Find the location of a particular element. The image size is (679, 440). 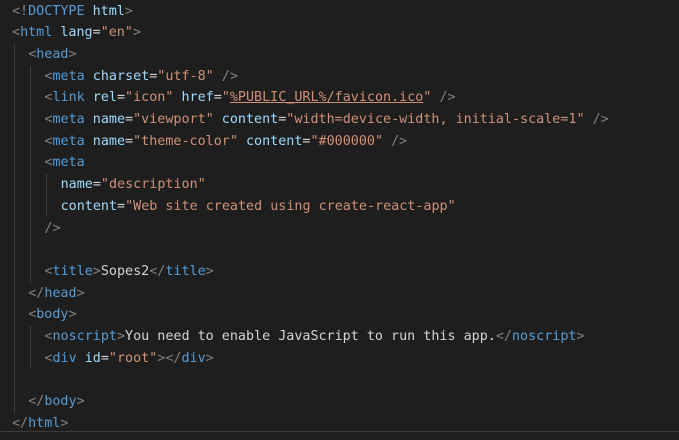

code-line: <title>Sopes2</title> is located at coordinates (107, 272).